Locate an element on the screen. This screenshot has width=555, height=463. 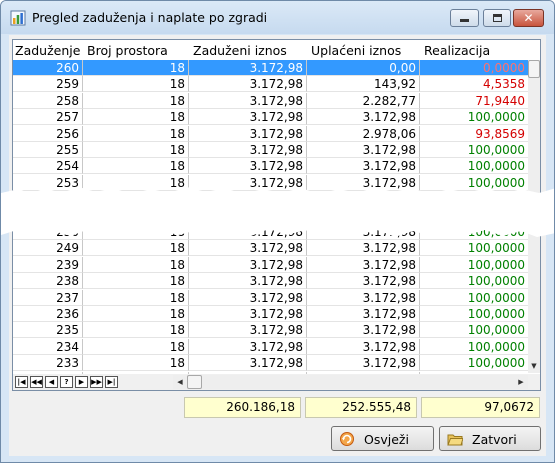
cell-uplaceni: 2.978,06 is located at coordinates (363, 133).